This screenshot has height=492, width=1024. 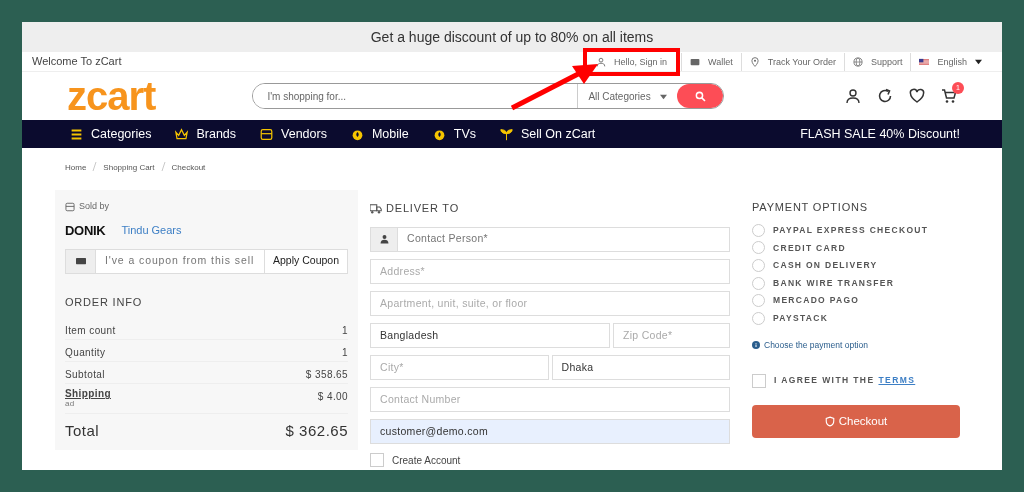 I want to click on nav-link: Mobile, so click(x=379, y=134).